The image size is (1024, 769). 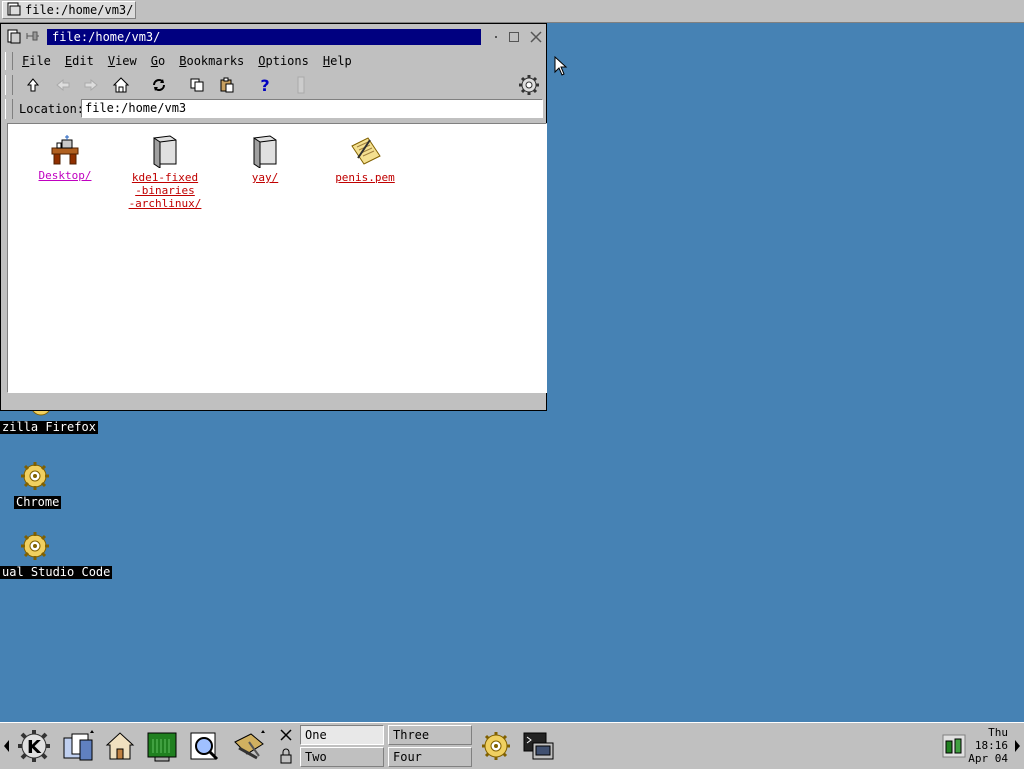 What do you see at coordinates (121, 85) in the screenshot?
I see `home-icon` at bounding box center [121, 85].